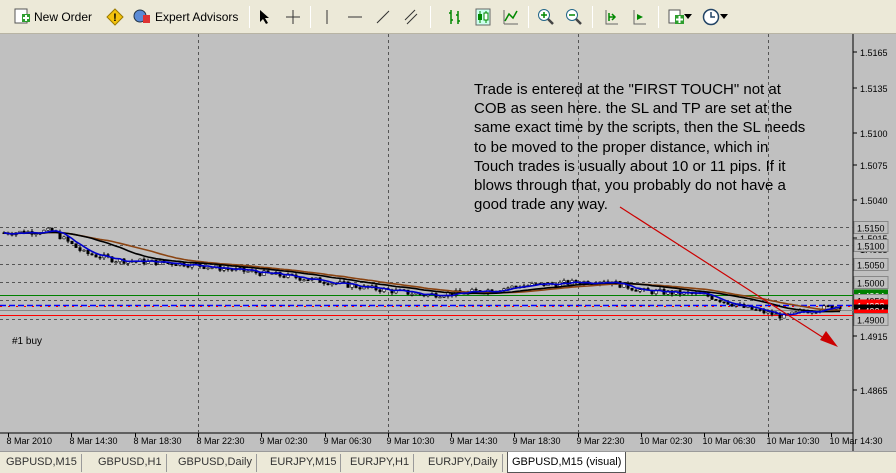 The image size is (896, 473). What do you see at coordinates (463, 463) in the screenshot?
I see `chart-tab: EURJPY,Daily` at bounding box center [463, 463].